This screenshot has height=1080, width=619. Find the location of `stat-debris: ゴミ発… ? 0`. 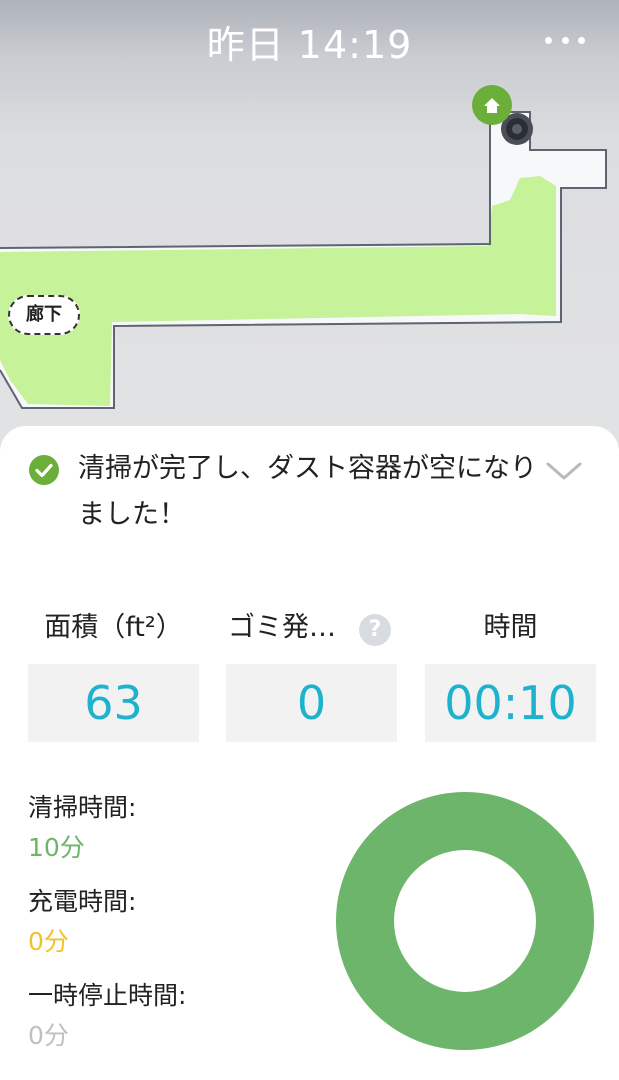

stat-debris: ゴミ発… ? 0 is located at coordinates (311, 674).